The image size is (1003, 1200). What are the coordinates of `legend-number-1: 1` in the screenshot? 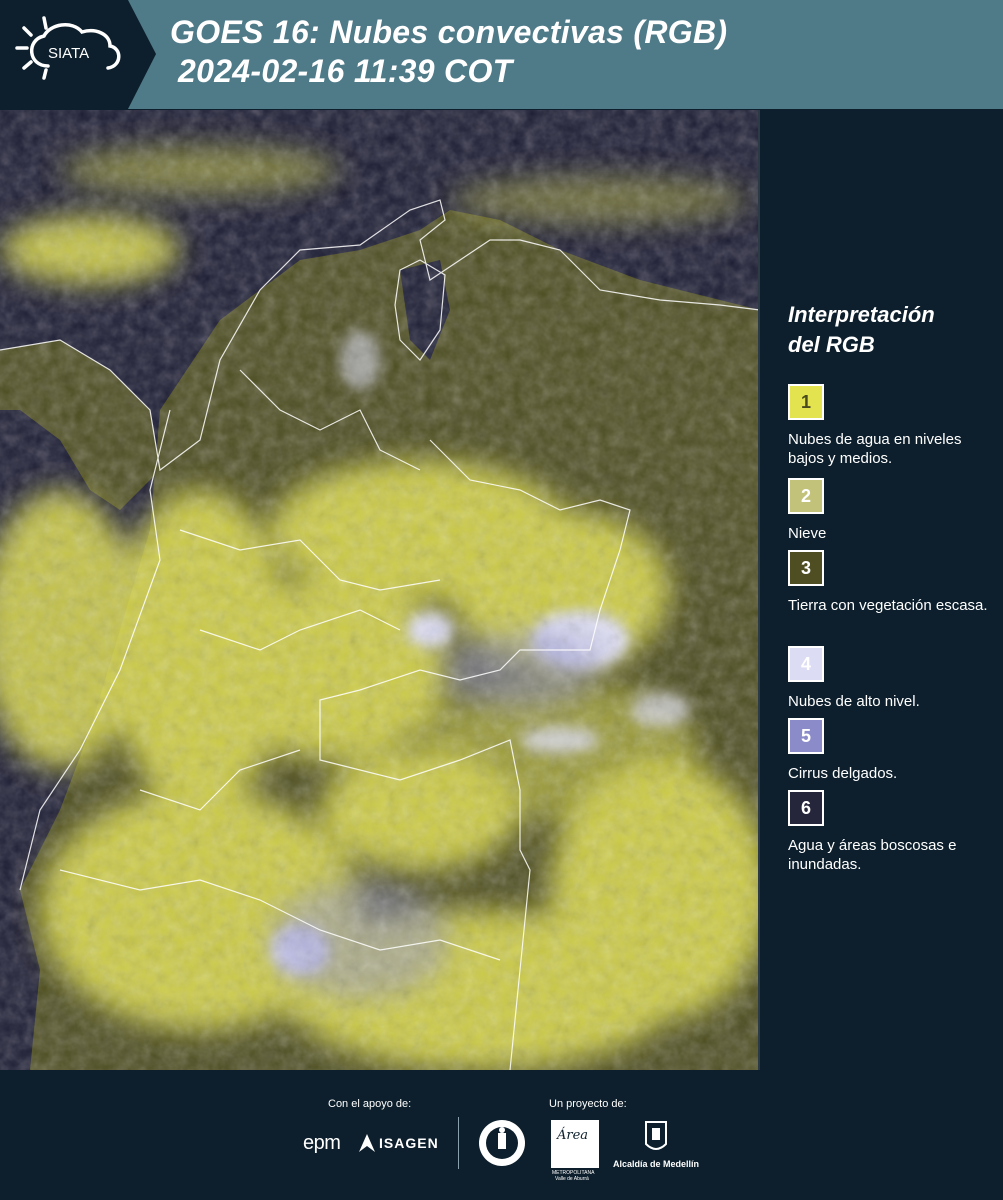 It's located at (805, 401).